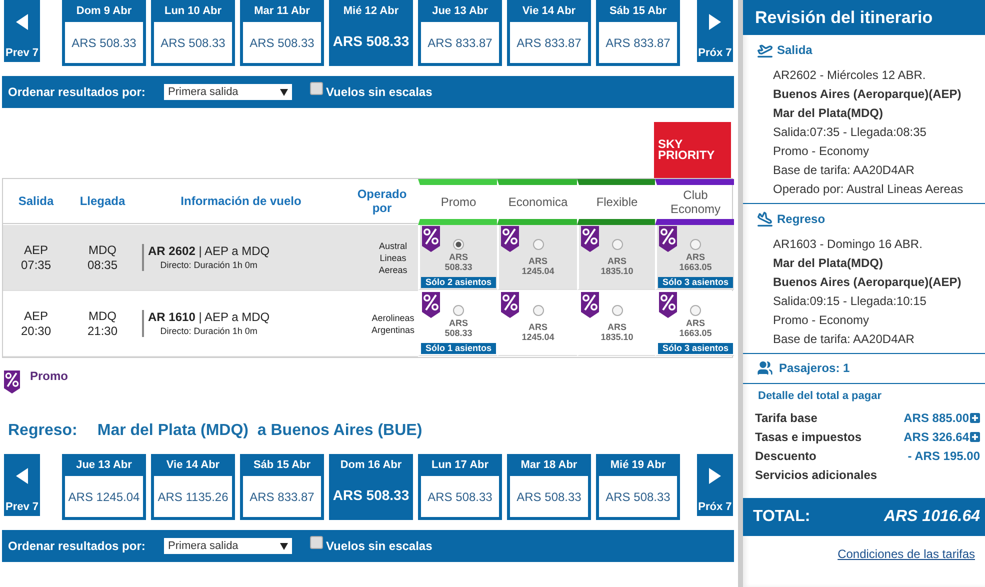  I want to click on date-label: Dom 9 Abr, so click(104, 11).